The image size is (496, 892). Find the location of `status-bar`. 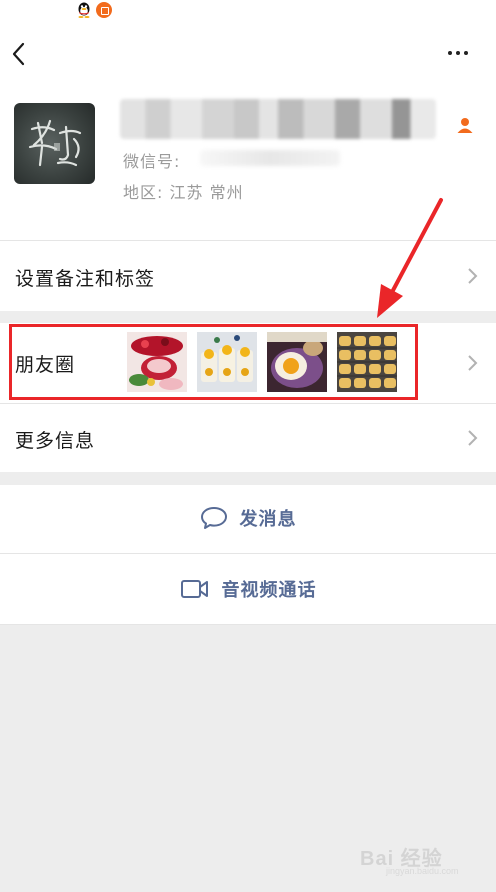

status-bar is located at coordinates (248, 11).